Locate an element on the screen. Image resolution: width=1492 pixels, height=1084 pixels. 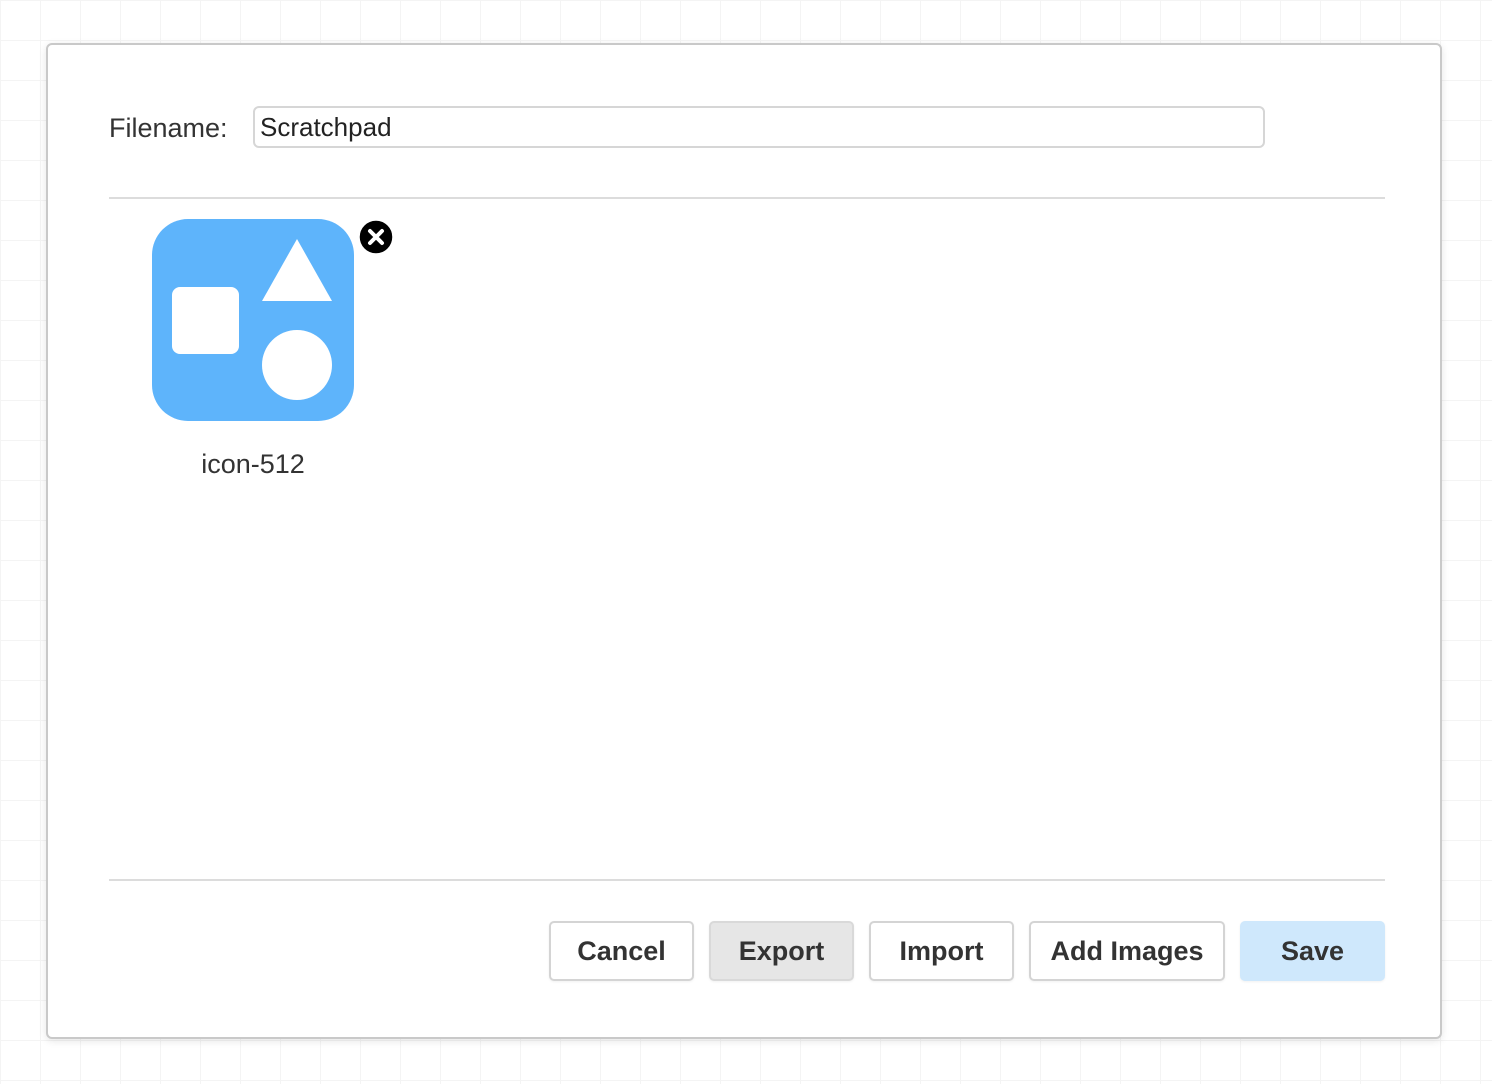
shapes-icon is located at coordinates (253, 320).